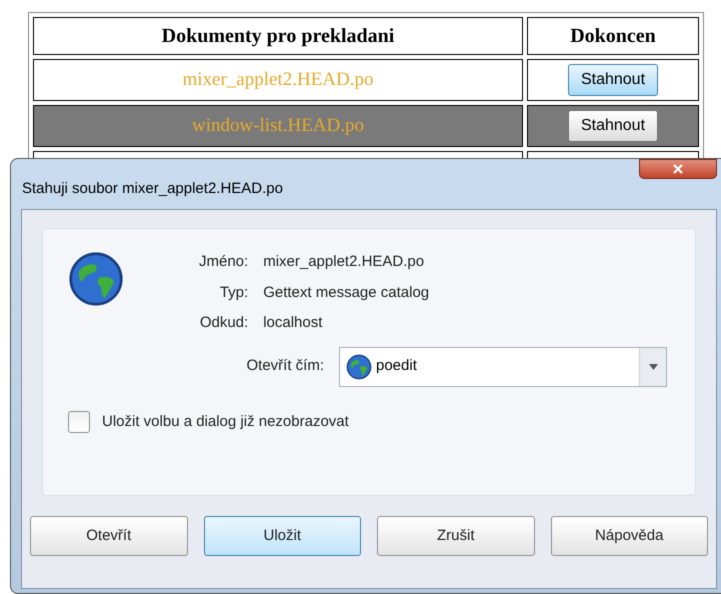 This screenshot has width=721, height=594. Describe the element at coordinates (278, 80) in the screenshot. I see `file-name-cell: mixer_applet2.HEAD.po` at that location.